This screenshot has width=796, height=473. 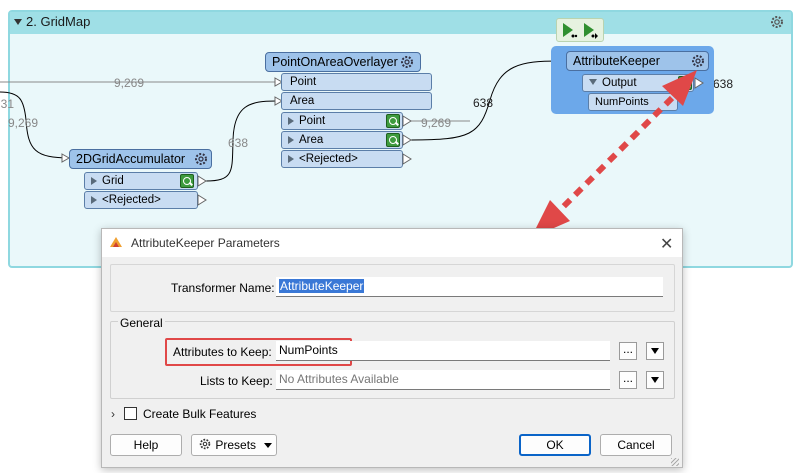 What do you see at coordinates (555, 445) in the screenshot?
I see `ok-button: OK` at bounding box center [555, 445].